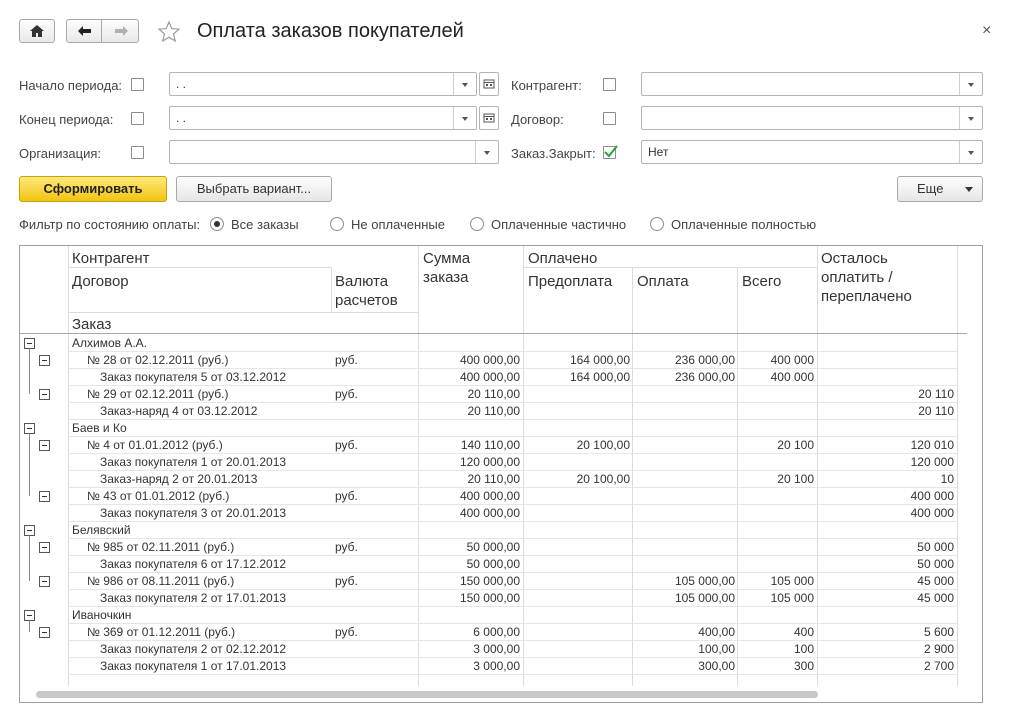 Image resolution: width=1009 pixels, height=717 pixels. I want to click on header-payment: Оплата, so click(663, 281).